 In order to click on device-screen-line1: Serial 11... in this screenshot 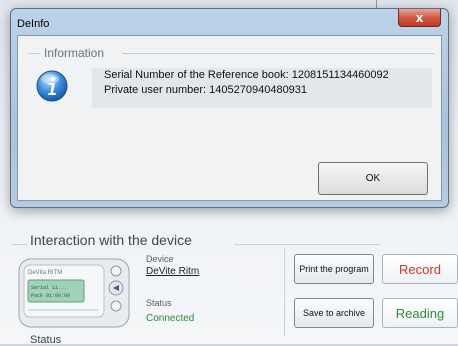, I will do `click(49, 288)`.